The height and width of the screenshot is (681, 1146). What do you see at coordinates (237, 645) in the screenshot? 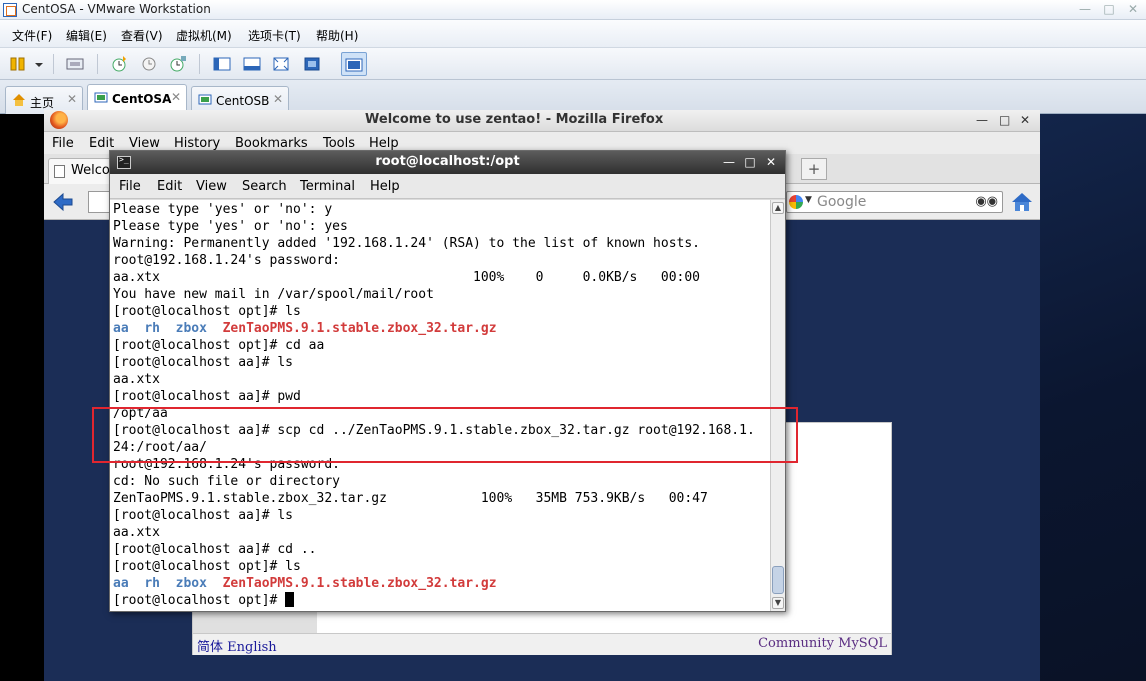
I see `language-links: 简体 English` at bounding box center [237, 645].